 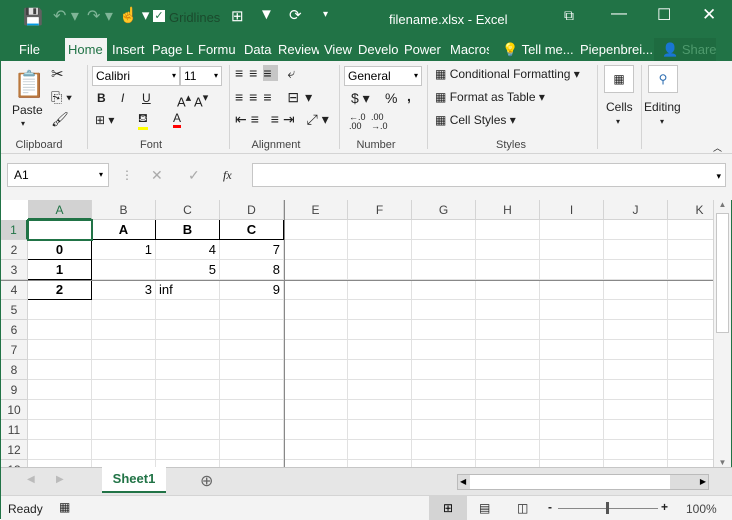 I want to click on cell-I7, so click(x=572, y=350).